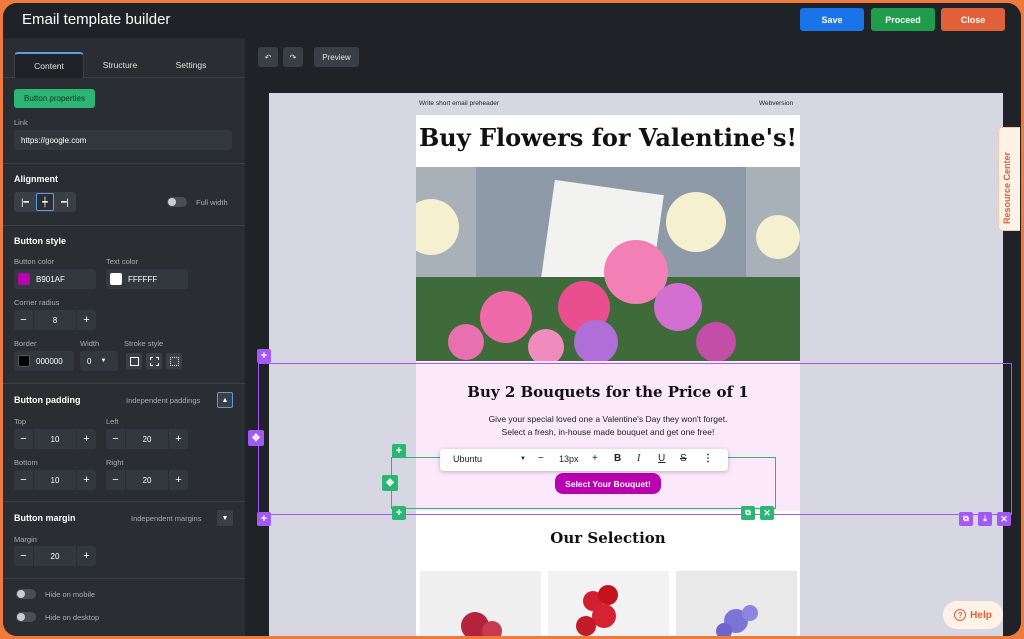 This screenshot has width=1024, height=639. What do you see at coordinates (120, 65) in the screenshot?
I see `tab-structure: Structure` at bounding box center [120, 65].